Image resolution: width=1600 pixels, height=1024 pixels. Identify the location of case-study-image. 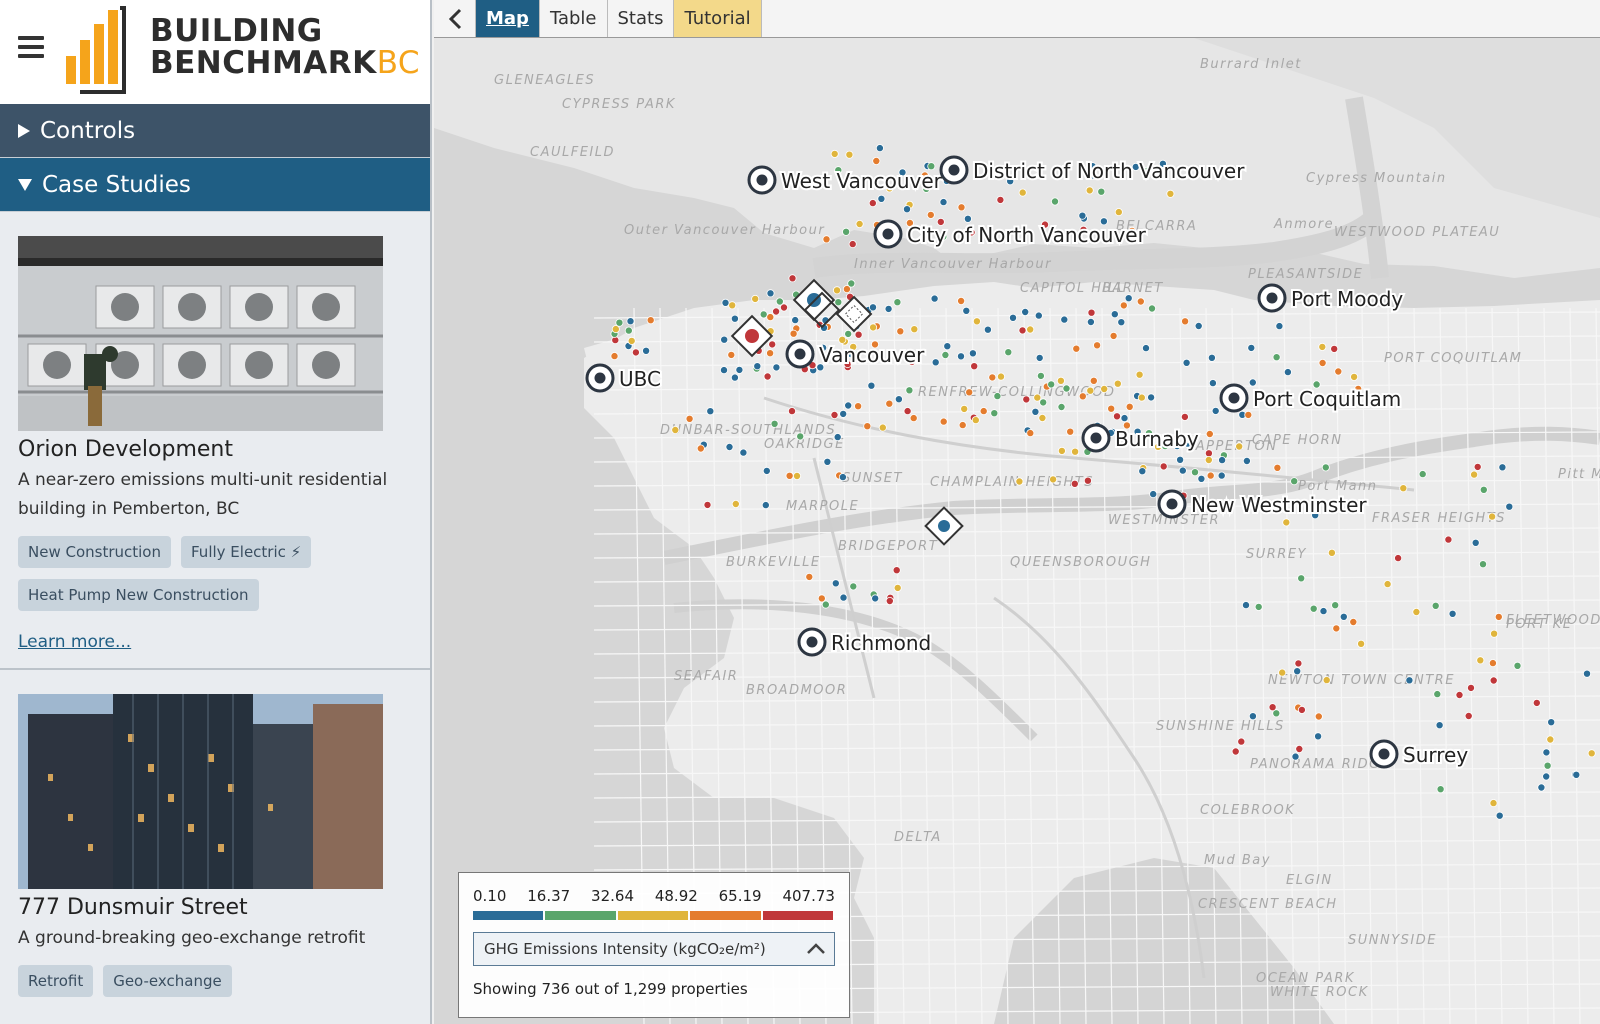
(200, 333).